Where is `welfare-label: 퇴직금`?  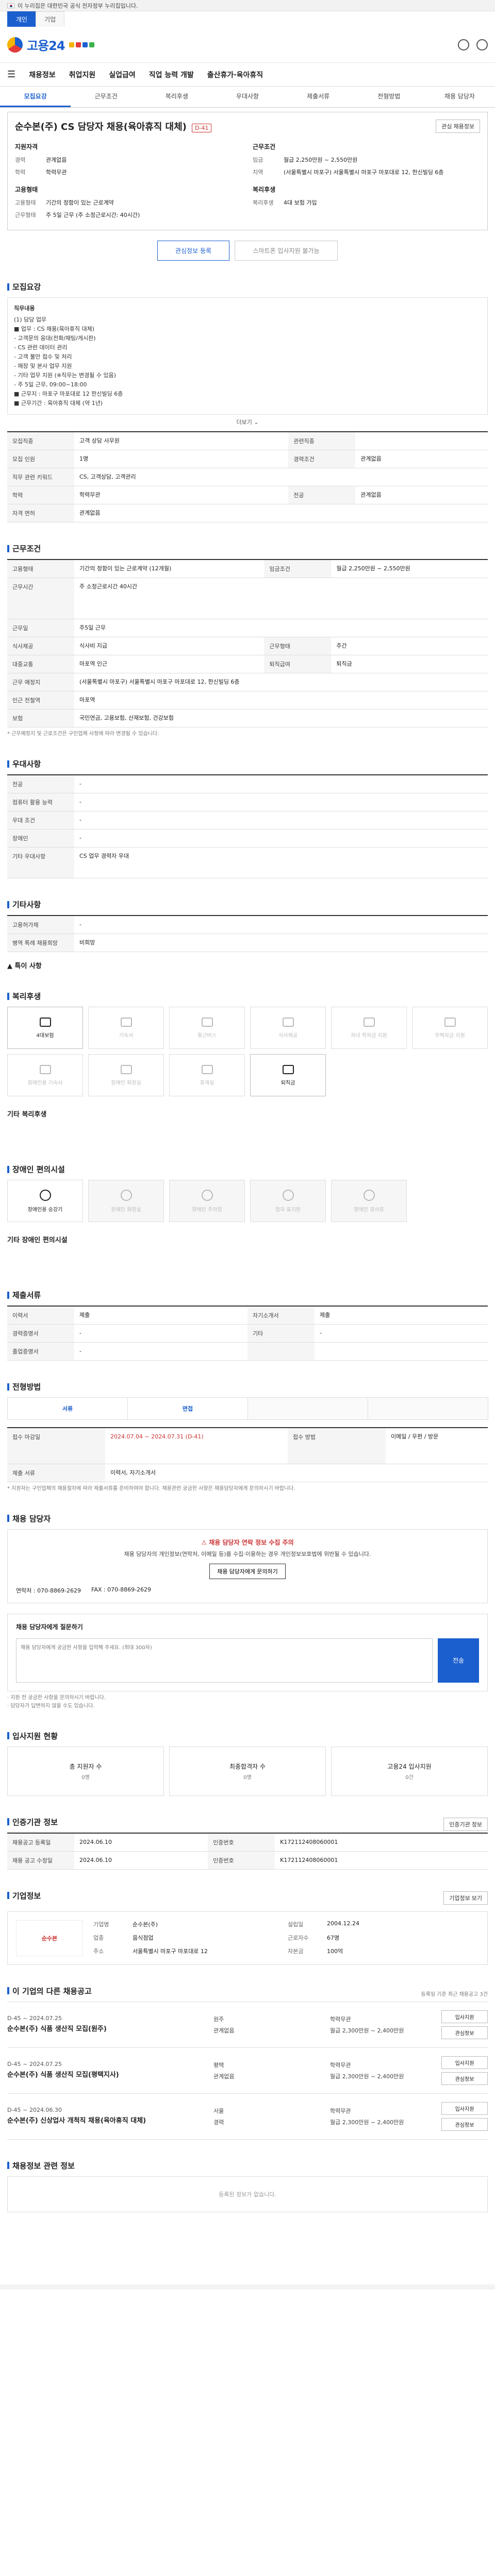
welfare-label: 퇴직금 is located at coordinates (287, 1083).